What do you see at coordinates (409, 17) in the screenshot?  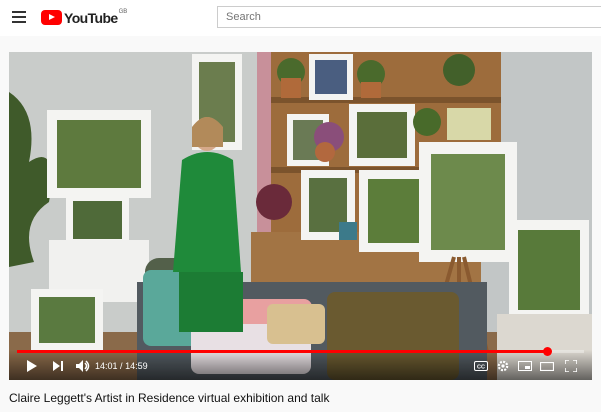 I see `search-input` at bounding box center [409, 17].